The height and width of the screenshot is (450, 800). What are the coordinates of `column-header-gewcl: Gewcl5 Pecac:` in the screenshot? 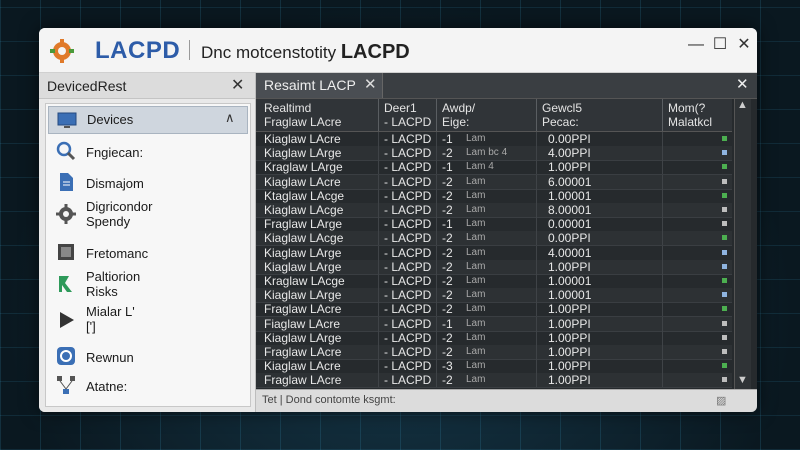 It's located at (562, 115).